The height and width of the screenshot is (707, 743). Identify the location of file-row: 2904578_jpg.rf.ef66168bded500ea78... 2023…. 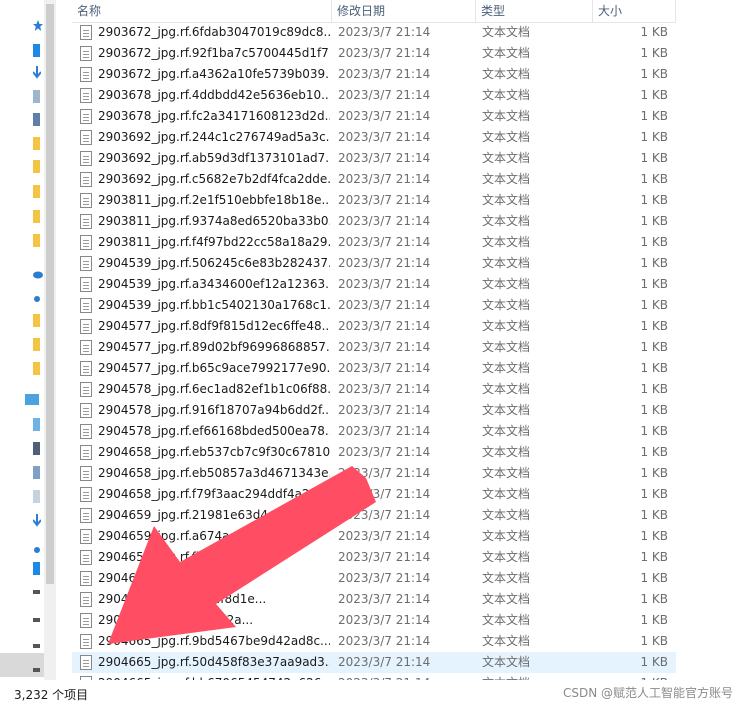
(374, 431).